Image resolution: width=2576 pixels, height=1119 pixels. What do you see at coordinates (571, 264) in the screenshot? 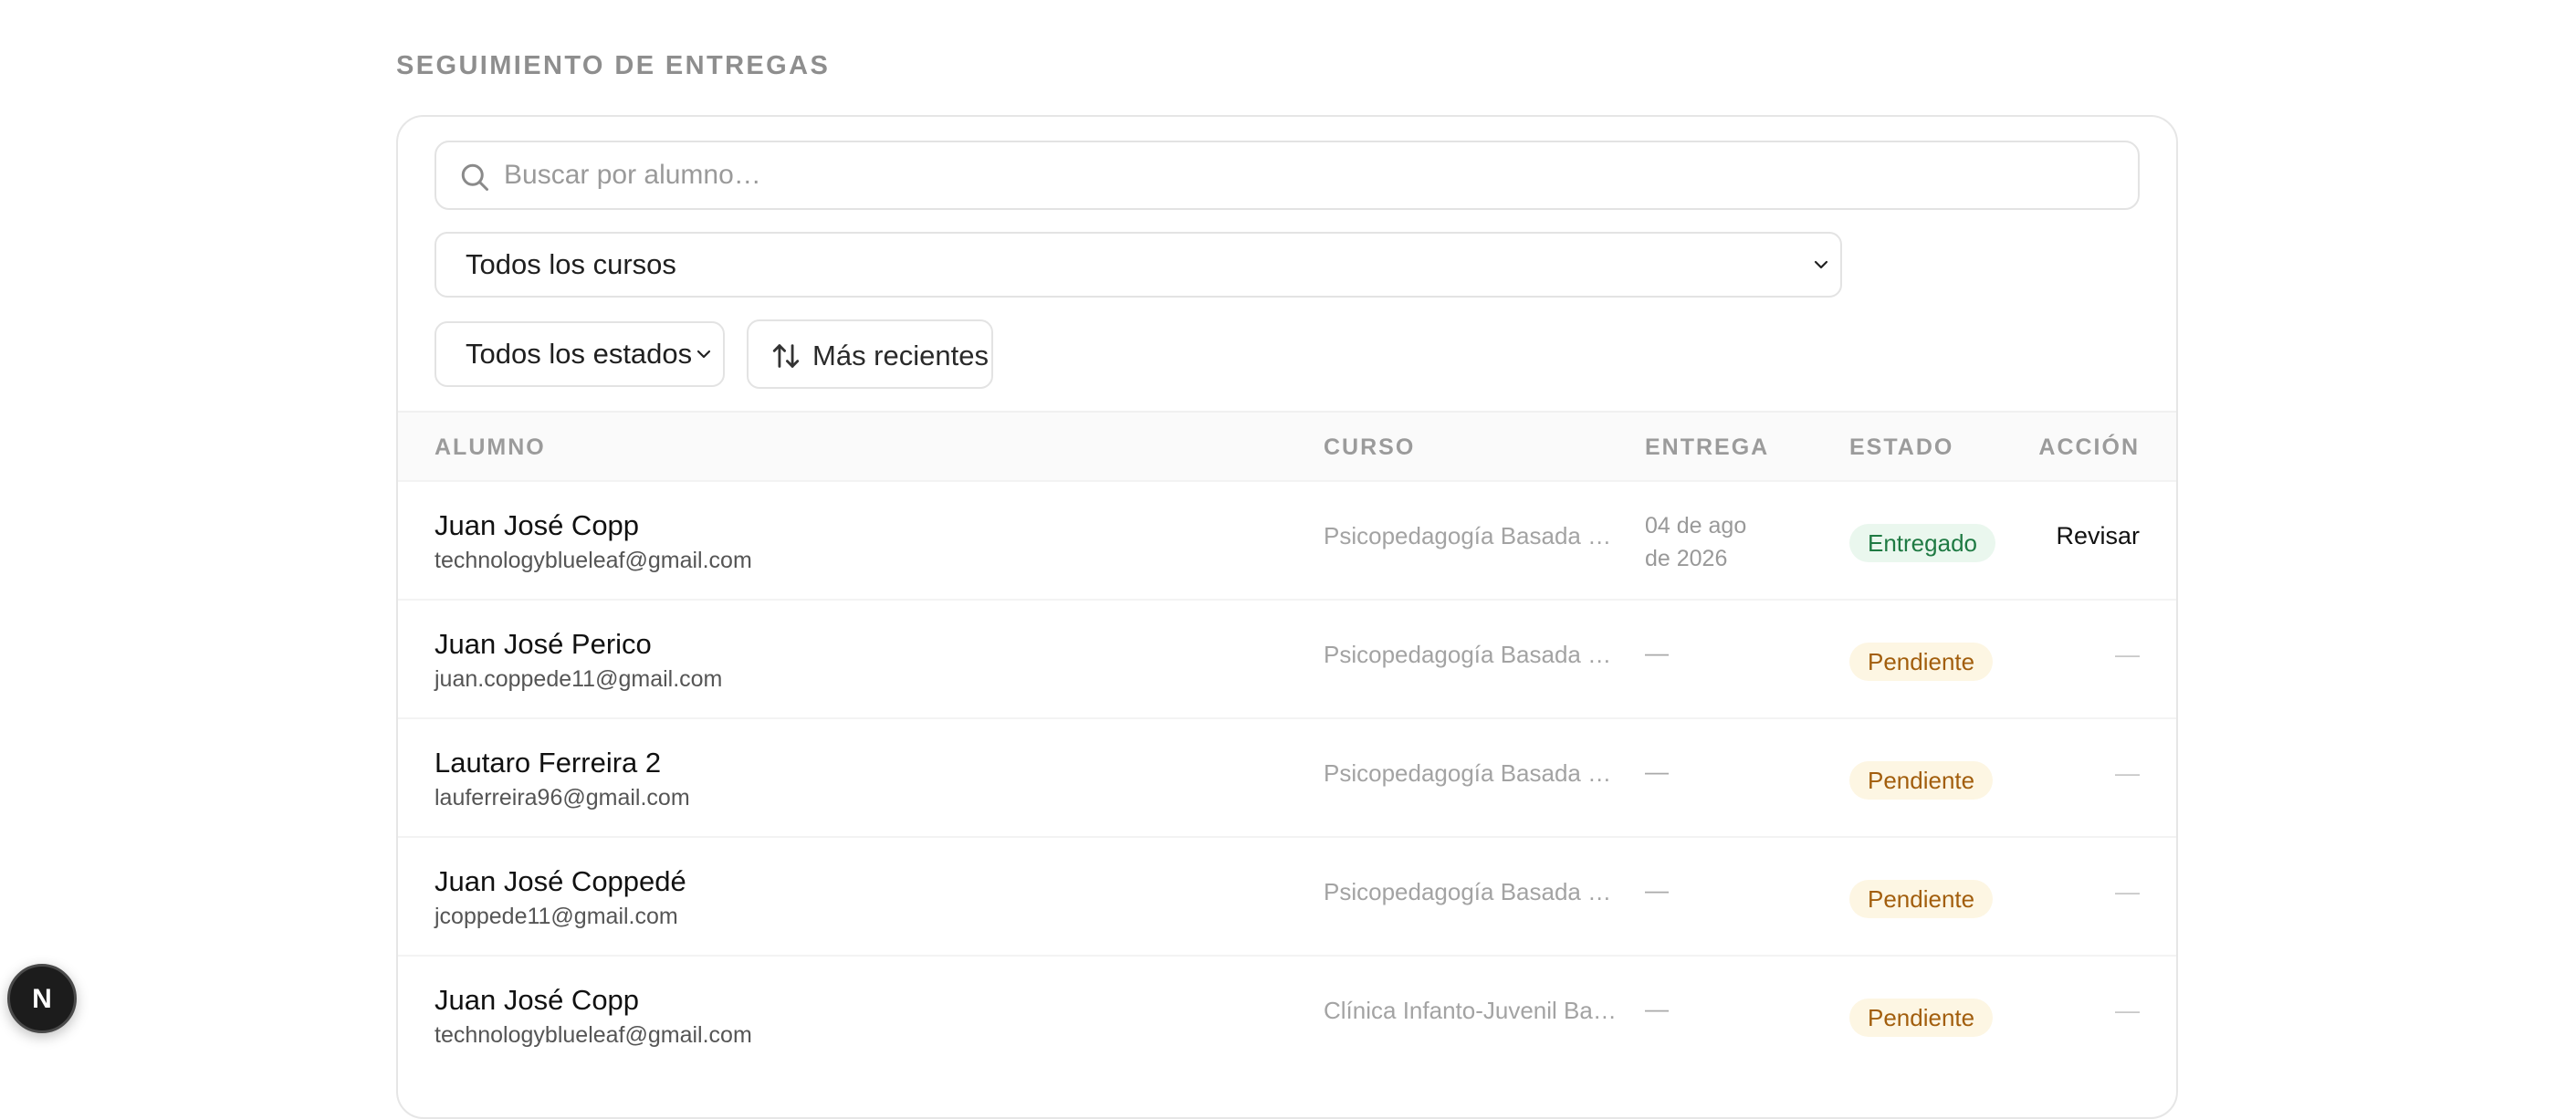
I see `course-filter-value: Todos los cursos` at bounding box center [571, 264].